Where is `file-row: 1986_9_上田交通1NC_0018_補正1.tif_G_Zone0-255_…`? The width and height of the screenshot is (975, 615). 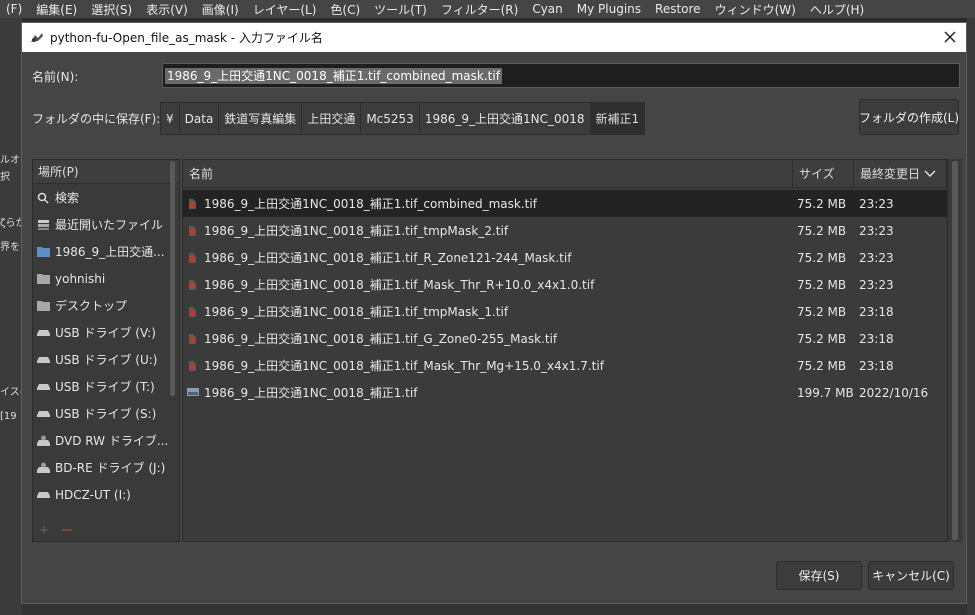 file-row: 1986_9_上田交通1NC_0018_補正1.tif_G_Zone0-255_… is located at coordinates (565, 338).